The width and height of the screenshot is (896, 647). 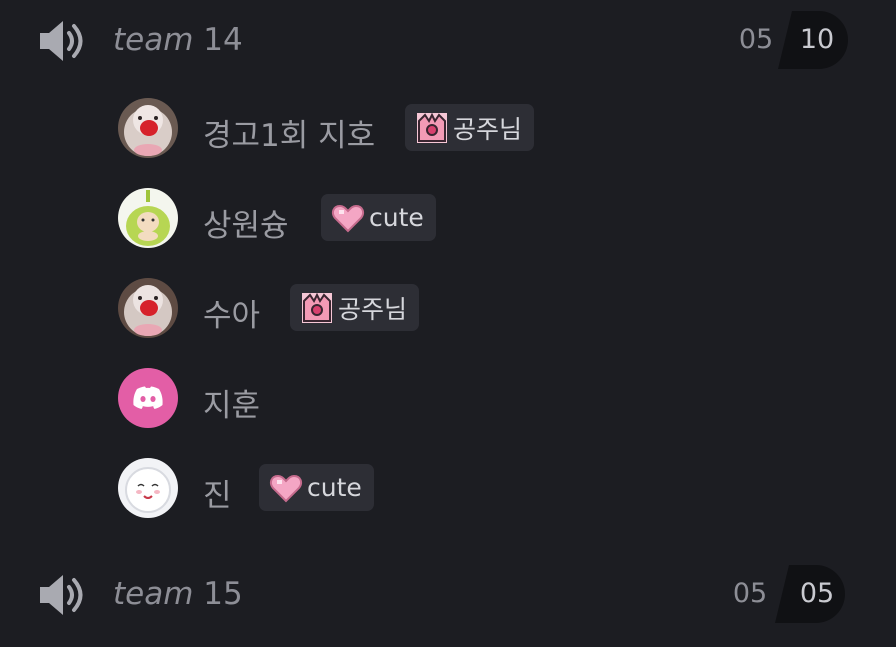 What do you see at coordinates (468, 399) in the screenshot?
I see `voice-member: 지훈` at bounding box center [468, 399].